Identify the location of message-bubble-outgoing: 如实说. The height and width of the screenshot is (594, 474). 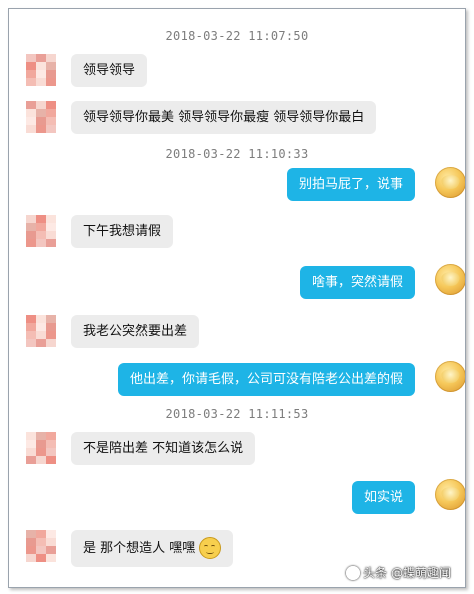
(383, 497).